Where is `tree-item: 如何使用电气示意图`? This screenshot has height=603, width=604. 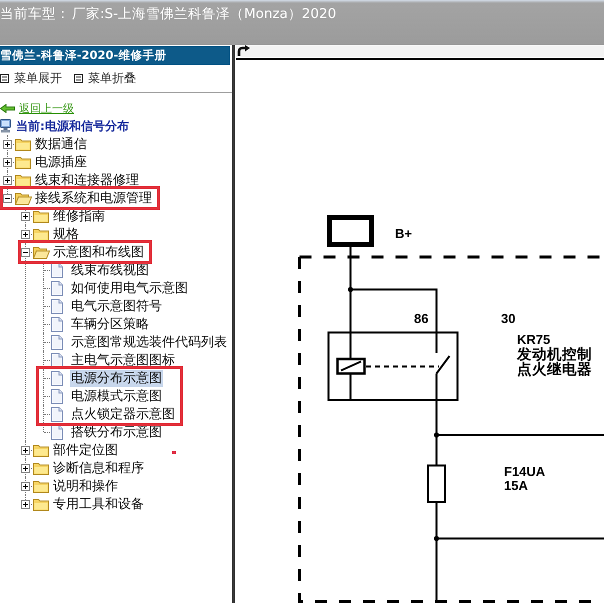
tree-item: 如何使用电气示意图 is located at coordinates (129, 288).